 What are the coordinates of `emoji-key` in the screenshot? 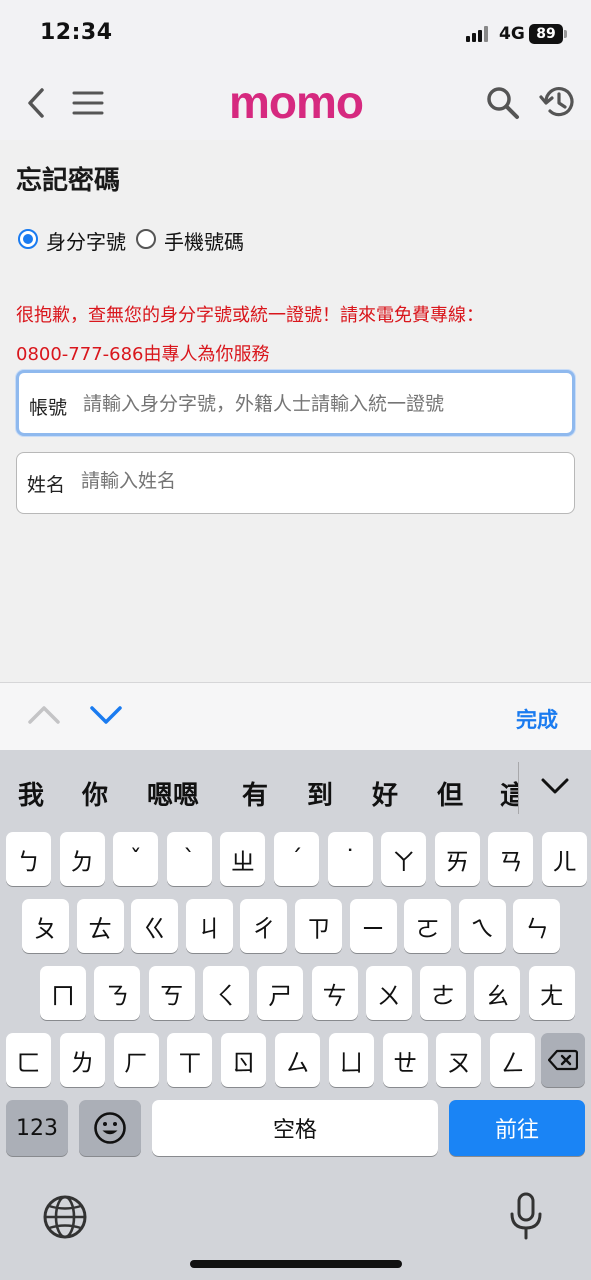 It's located at (110, 1128).